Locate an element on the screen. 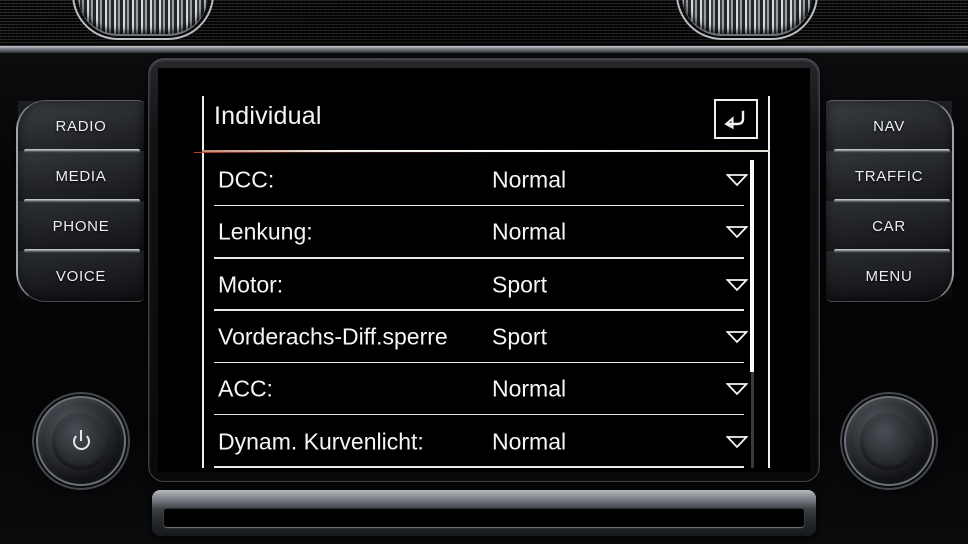  table-row: DCC: Normal is located at coordinates (487, 180).